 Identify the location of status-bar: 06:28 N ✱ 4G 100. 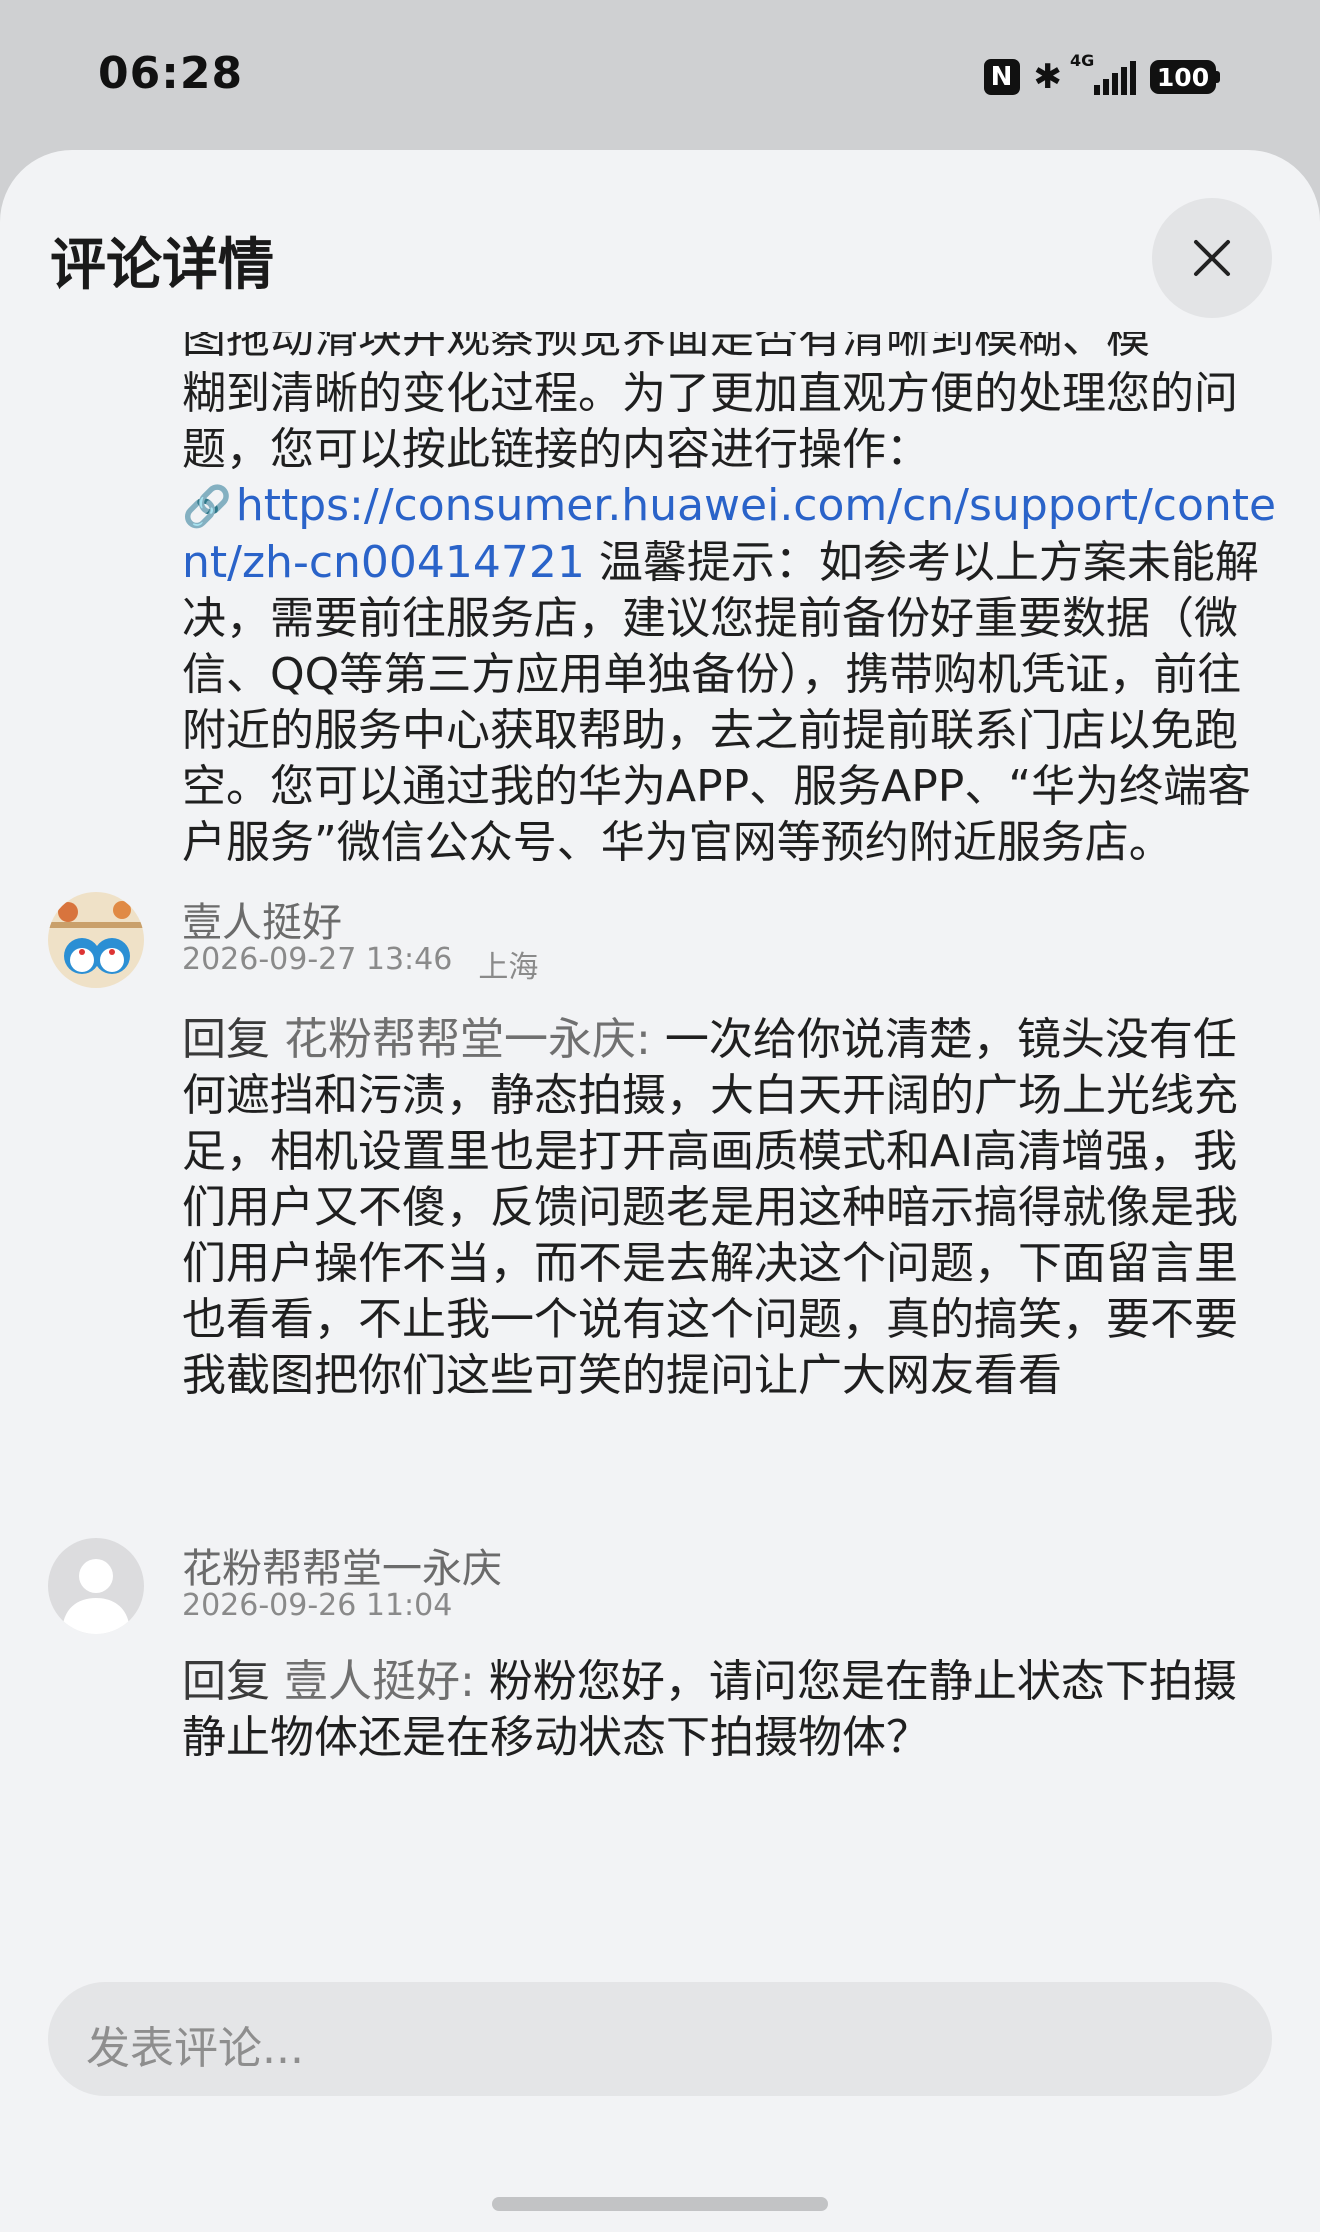
(660, 75).